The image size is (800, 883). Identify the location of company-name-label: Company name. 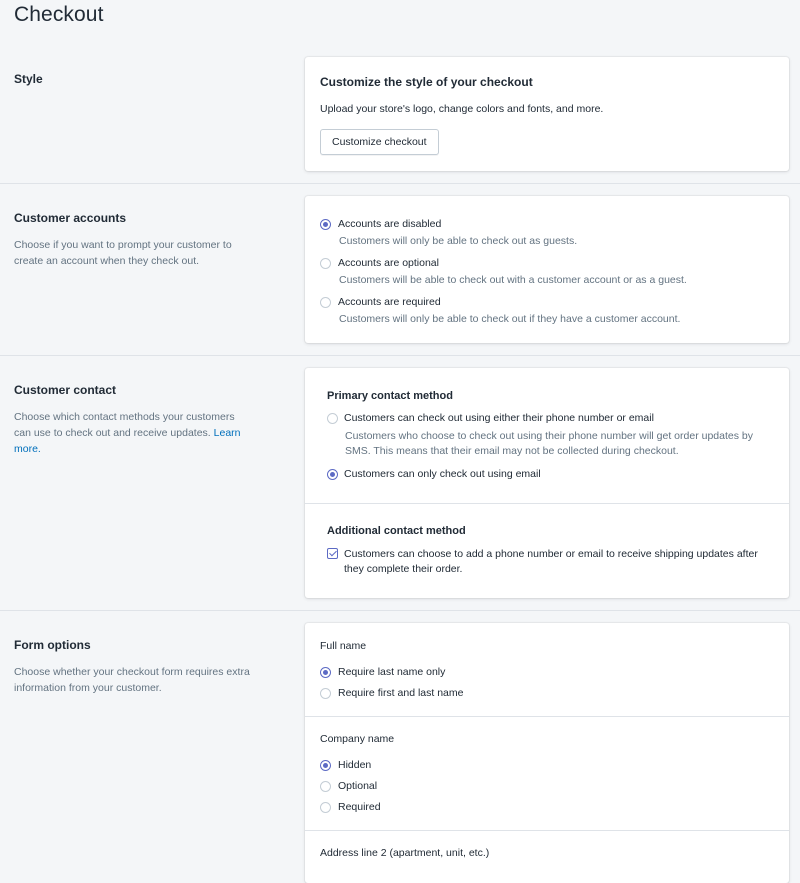
(357, 739).